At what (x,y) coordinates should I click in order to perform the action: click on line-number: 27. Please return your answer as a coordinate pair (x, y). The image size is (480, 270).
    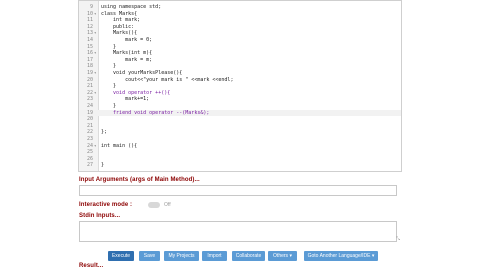
    Looking at the image, I should click on (89, 165).